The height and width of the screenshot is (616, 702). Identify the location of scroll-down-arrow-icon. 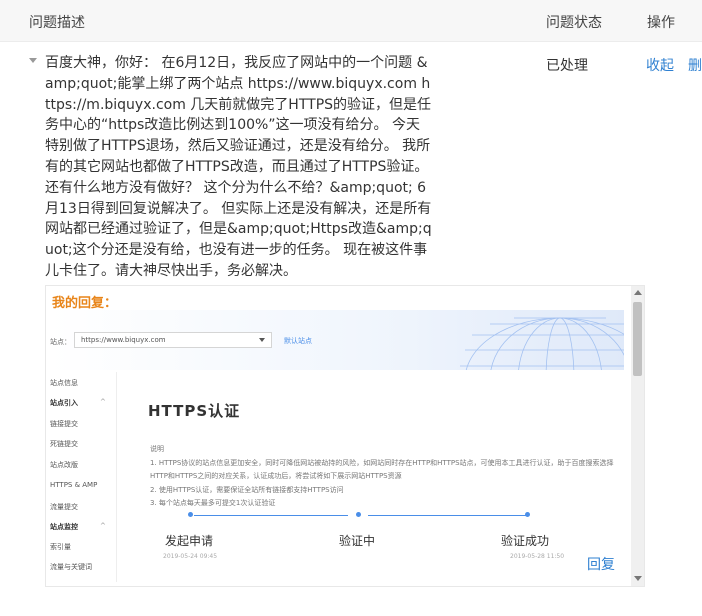
(638, 578).